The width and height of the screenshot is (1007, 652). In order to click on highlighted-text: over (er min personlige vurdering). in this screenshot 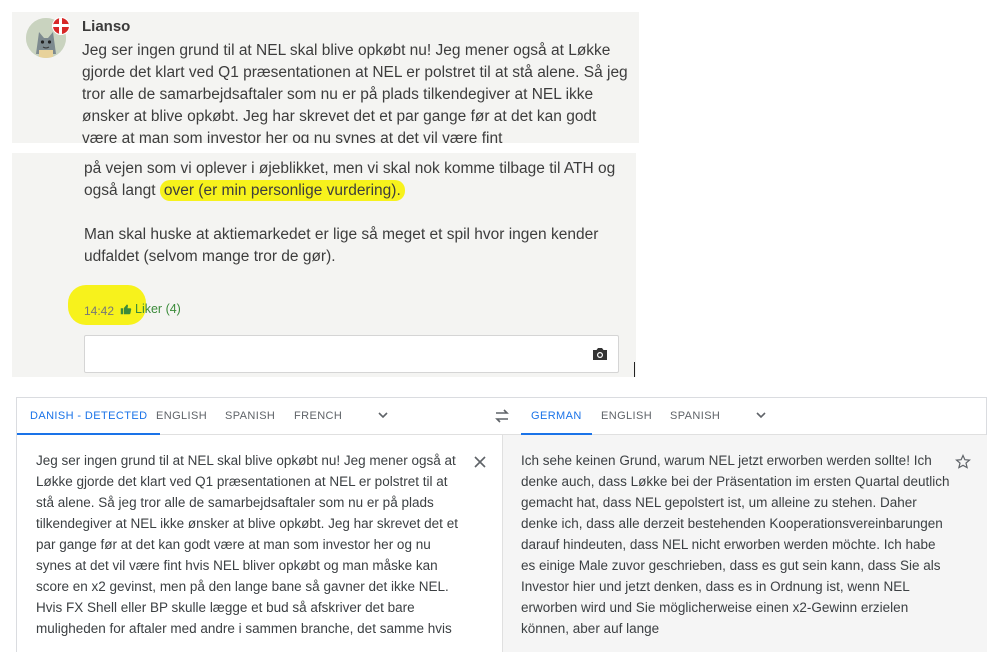, I will do `click(282, 190)`.